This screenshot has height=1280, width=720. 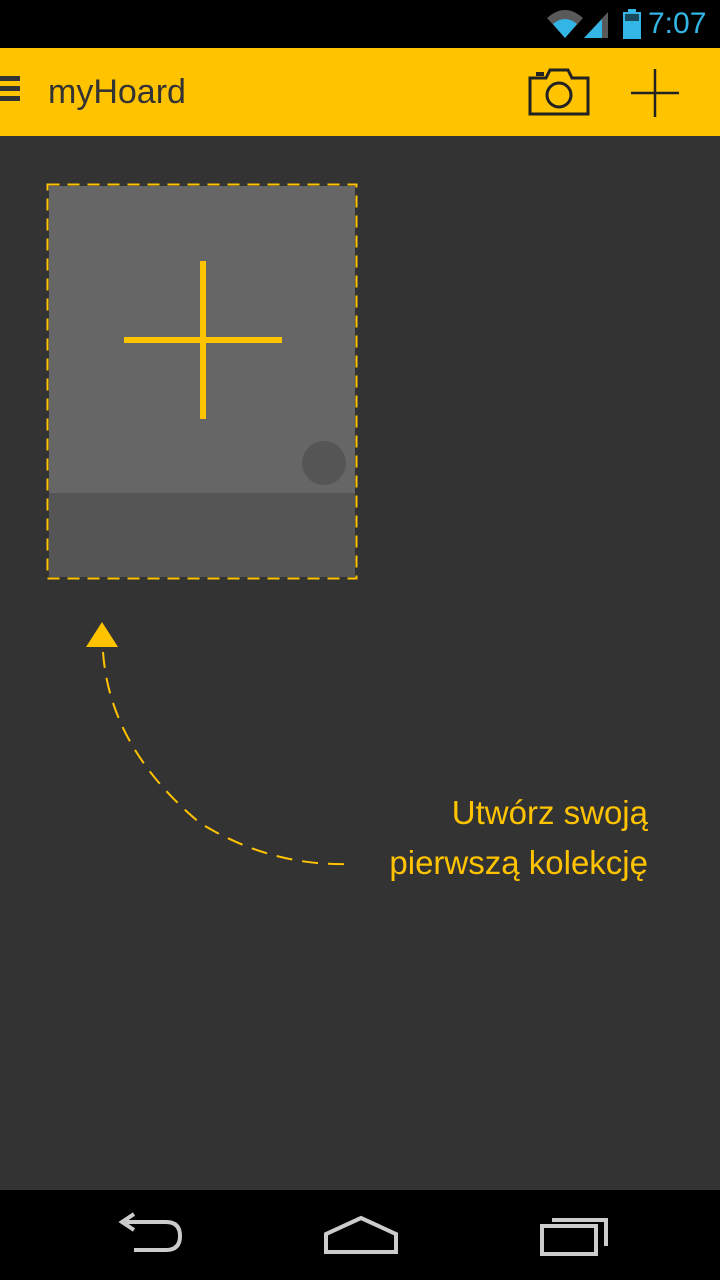 What do you see at coordinates (549, 812) in the screenshot?
I see `hint-line-1: Utwórz swoją` at bounding box center [549, 812].